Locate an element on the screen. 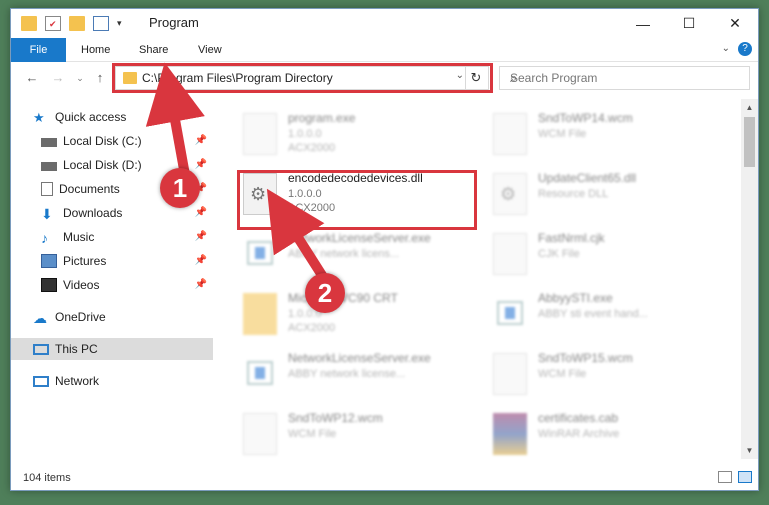 Image resolution: width=769 pixels, height=505 pixels. list-item: Microsoft VC90 CRT 1.0.0.0 ACX2000 is located at coordinates (358, 316).